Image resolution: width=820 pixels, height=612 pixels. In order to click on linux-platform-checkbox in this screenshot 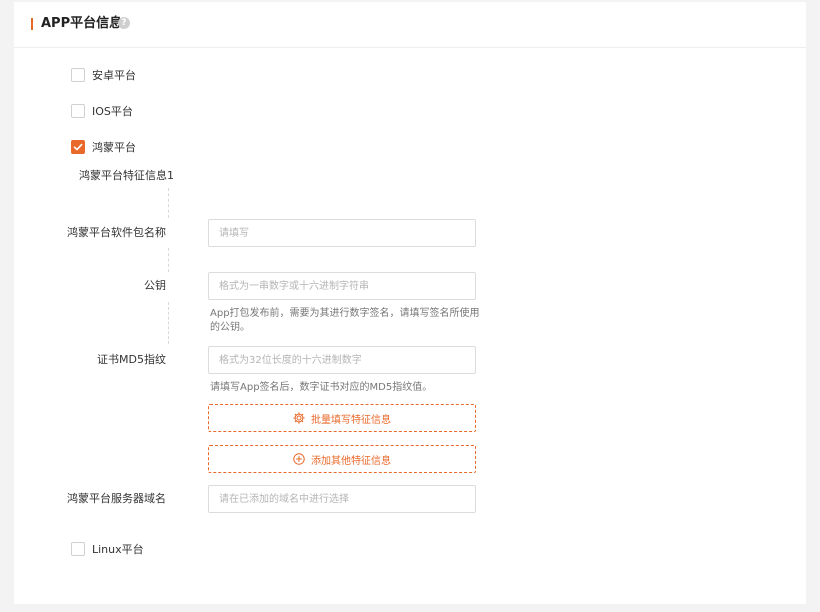, I will do `click(78, 549)`.